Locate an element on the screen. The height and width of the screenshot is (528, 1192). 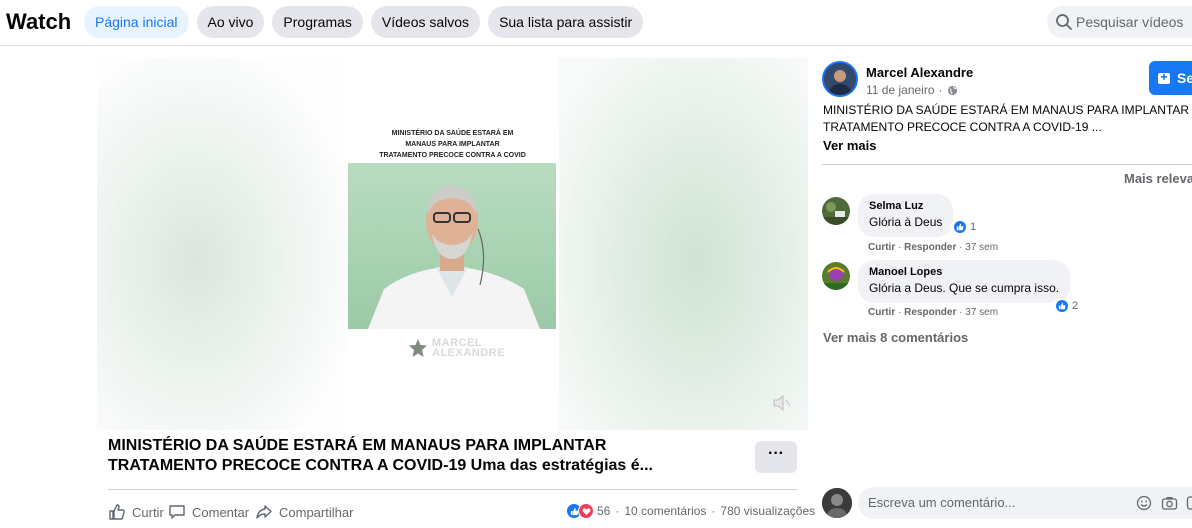
comment-count: 10 comentários is located at coordinates (665, 511).